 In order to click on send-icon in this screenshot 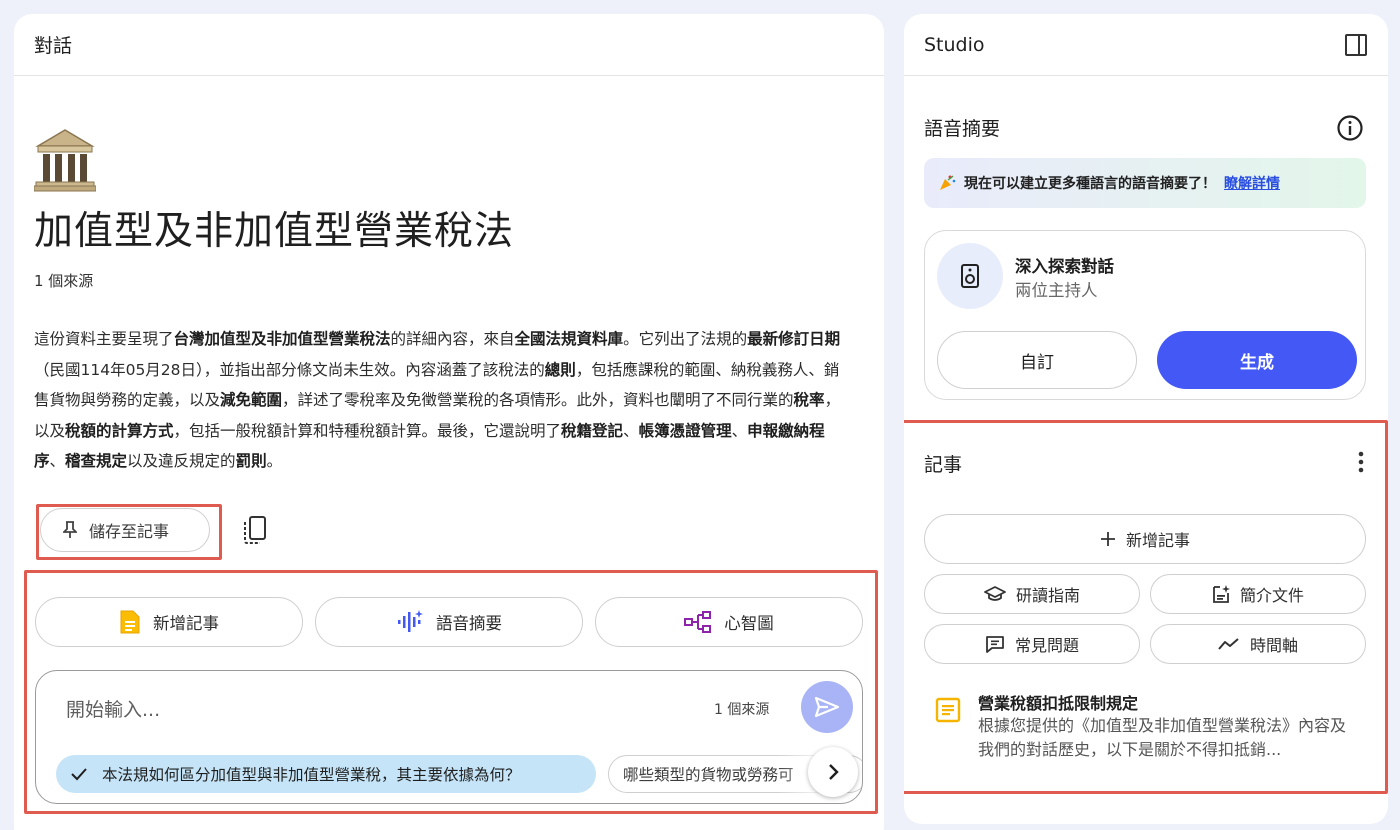, I will do `click(827, 707)`.